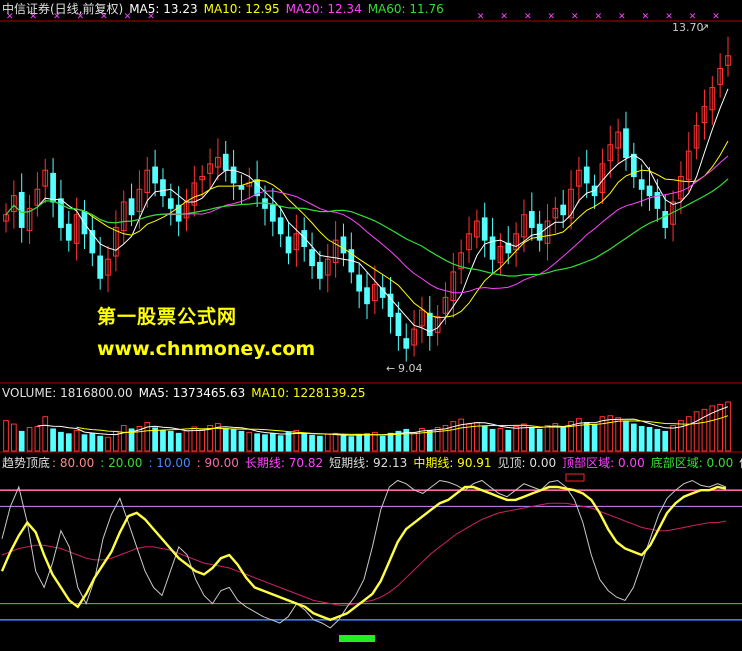 This screenshot has height=651, width=742. What do you see at coordinates (217, 463) in the screenshot?
I see `level-90-label: : 90.00` at bounding box center [217, 463].